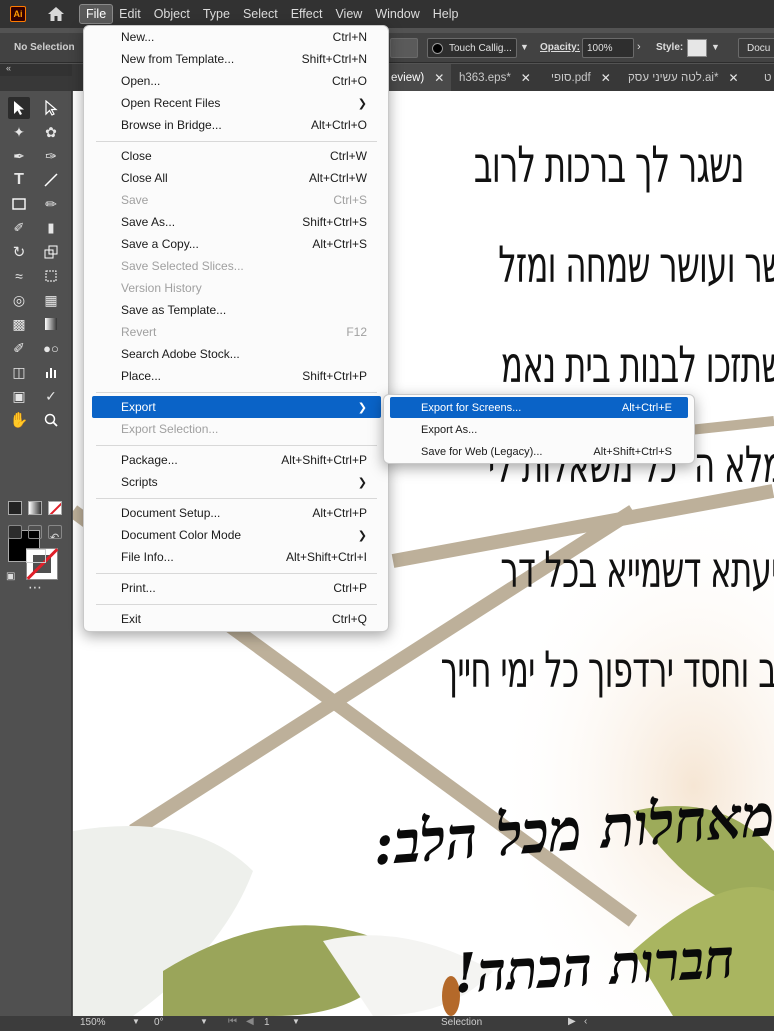  Describe the element at coordinates (19, 396) in the screenshot. I see `artboard-tool-icon: ▣` at that location.